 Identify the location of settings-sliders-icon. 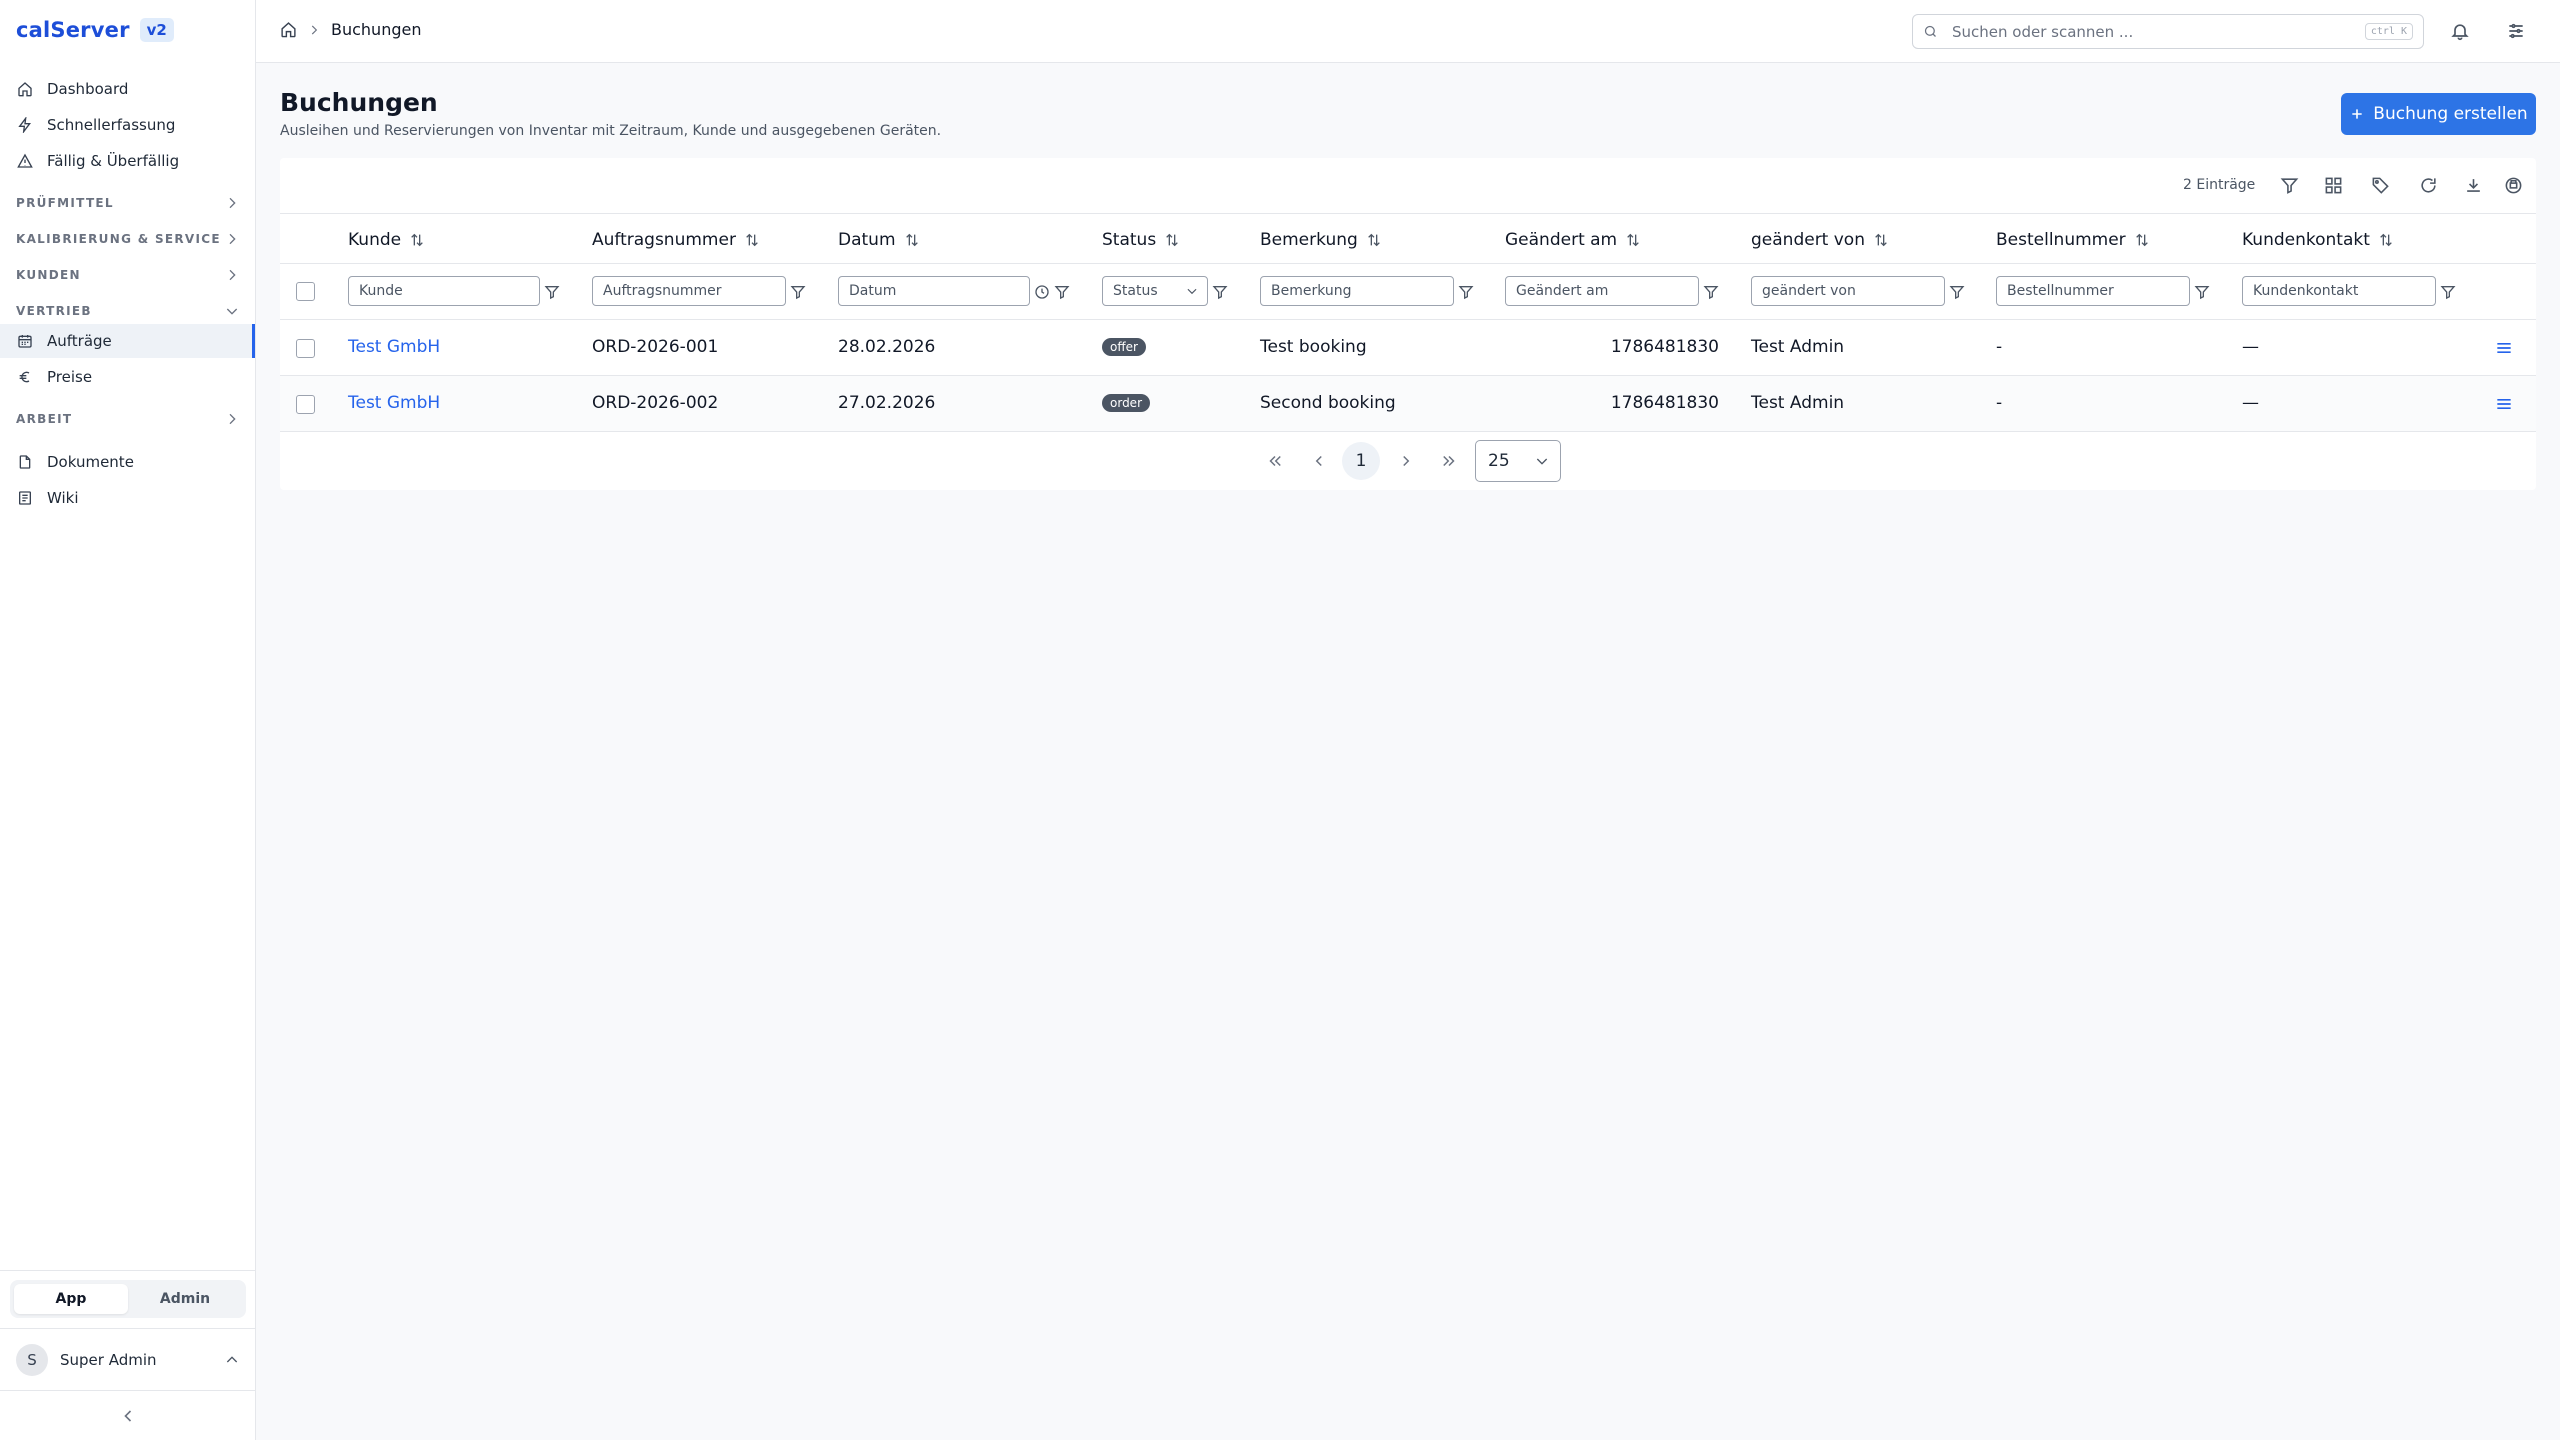
(2516, 31).